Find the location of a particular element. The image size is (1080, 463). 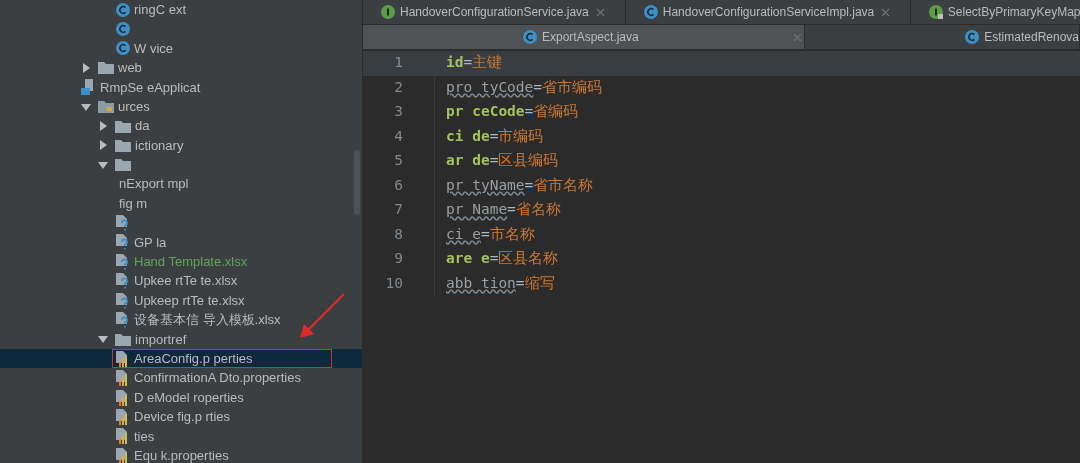

property-line: pro tyCode=省市编码 is located at coordinates (524, 87).